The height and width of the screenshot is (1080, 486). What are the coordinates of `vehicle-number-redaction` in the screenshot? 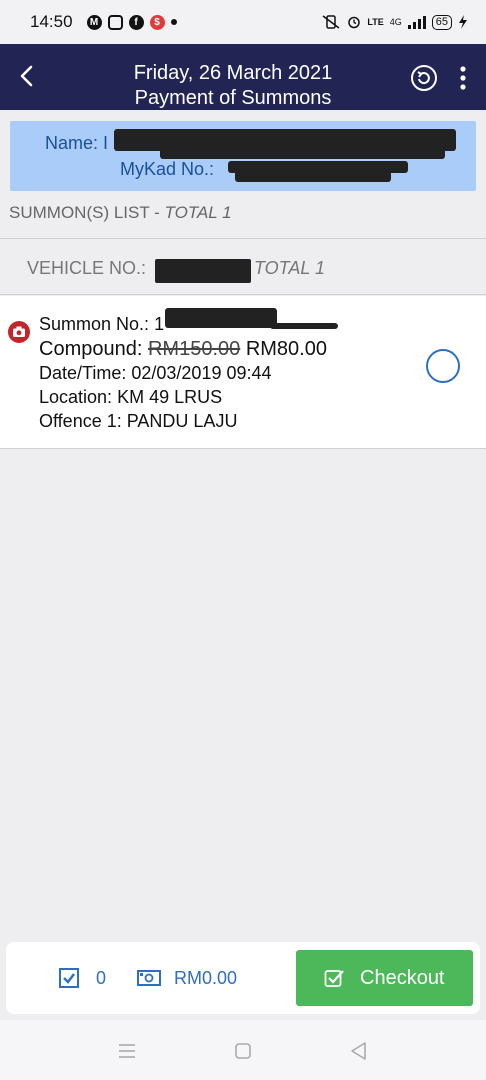 It's located at (203, 271).